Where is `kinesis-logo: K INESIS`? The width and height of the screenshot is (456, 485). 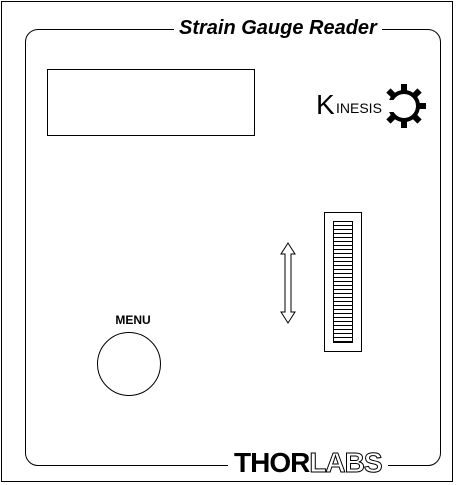 kinesis-logo: K INESIS is located at coordinates (371, 106).